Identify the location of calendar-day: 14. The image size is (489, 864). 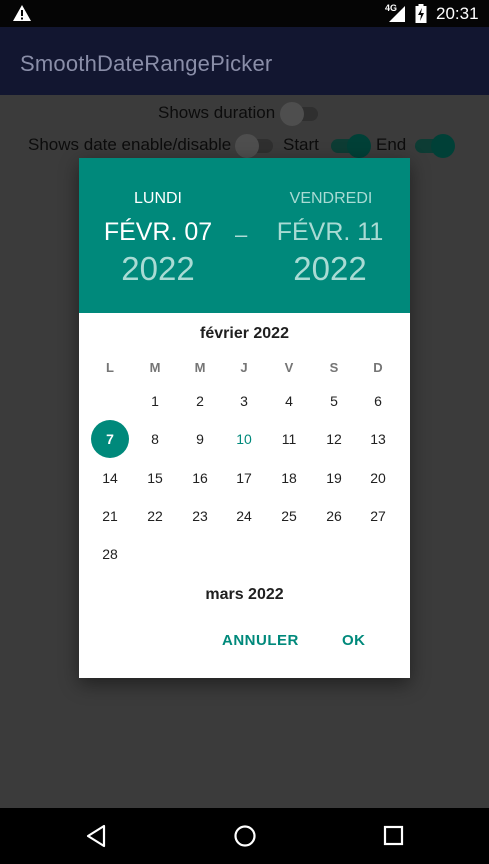
(110, 478).